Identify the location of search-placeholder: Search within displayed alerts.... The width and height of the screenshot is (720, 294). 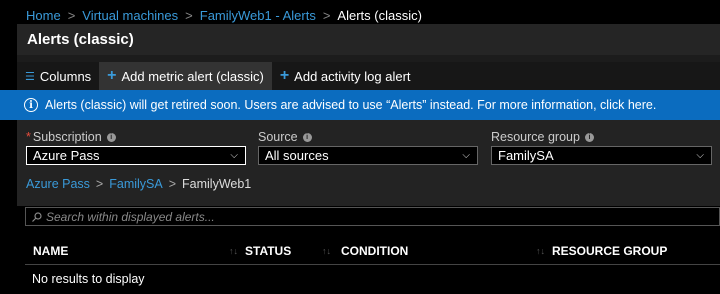
(130, 216).